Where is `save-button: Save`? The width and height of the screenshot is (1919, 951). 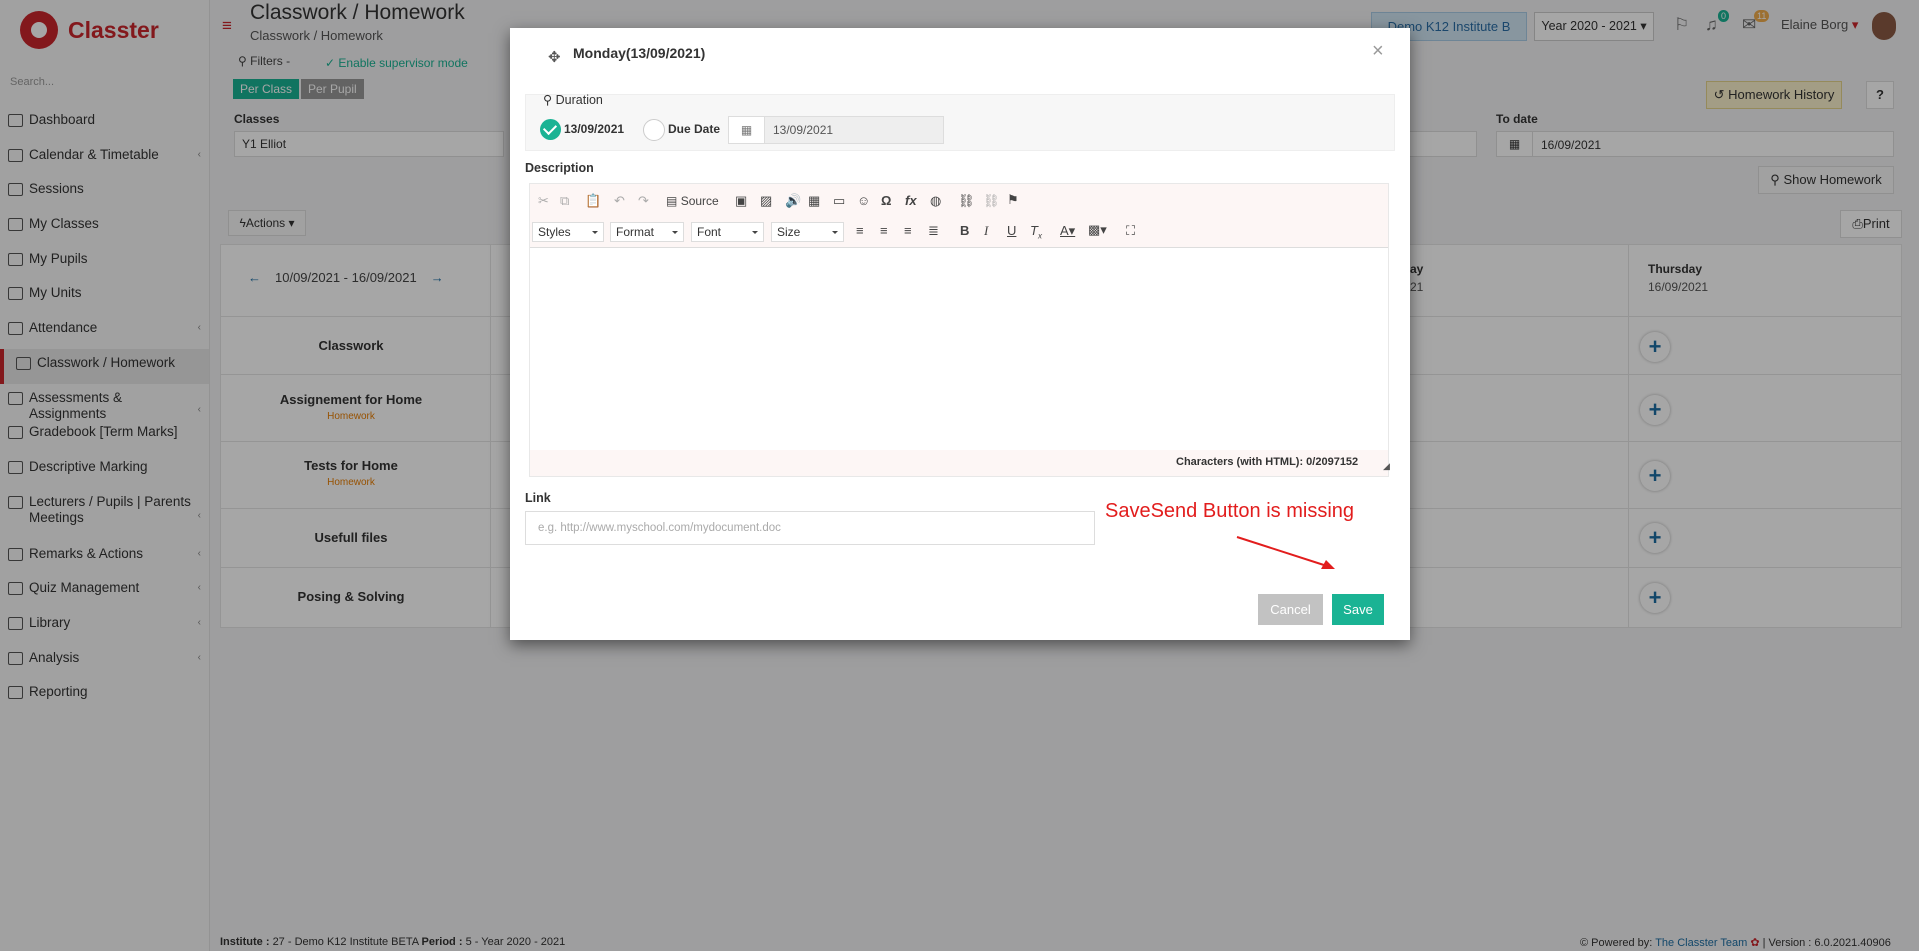
save-button: Save is located at coordinates (1358, 609).